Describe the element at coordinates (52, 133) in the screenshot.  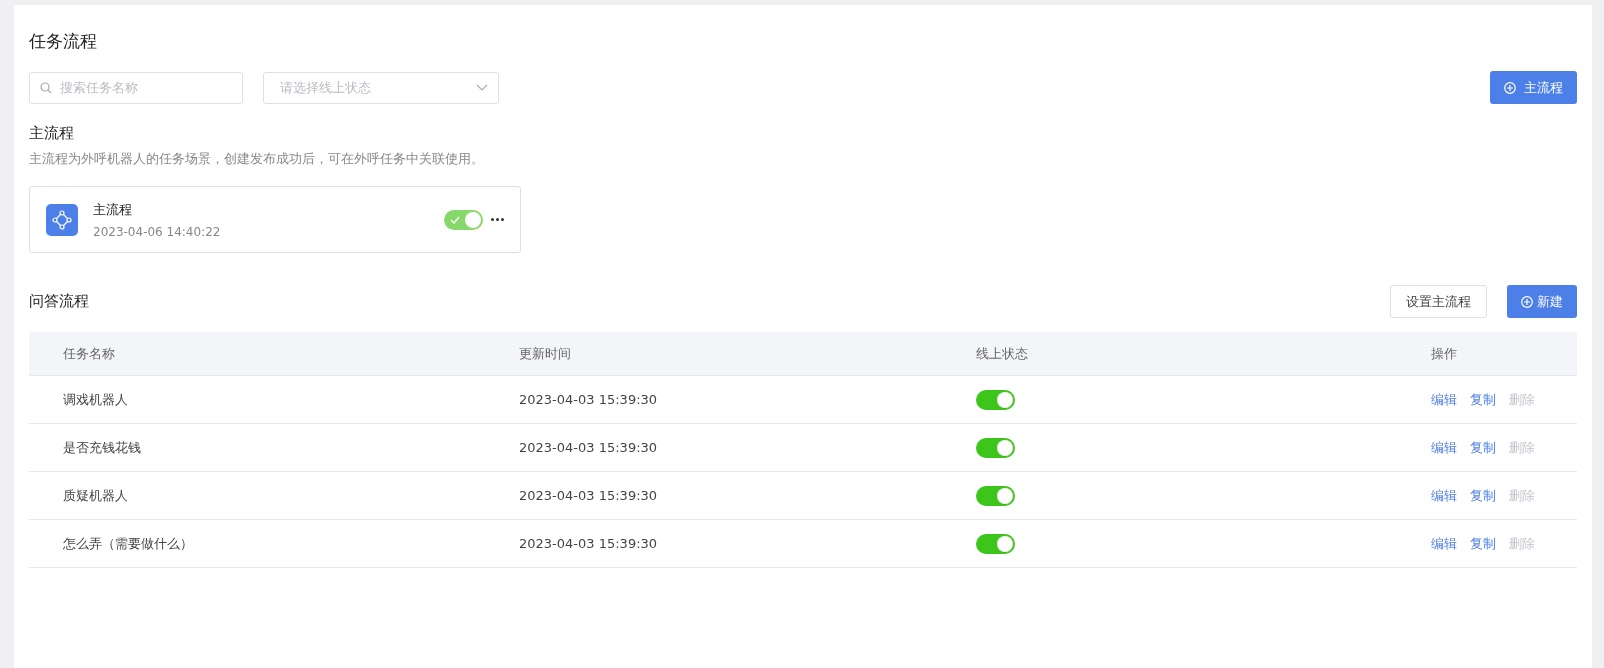
I see `section-title: 主流程` at that location.